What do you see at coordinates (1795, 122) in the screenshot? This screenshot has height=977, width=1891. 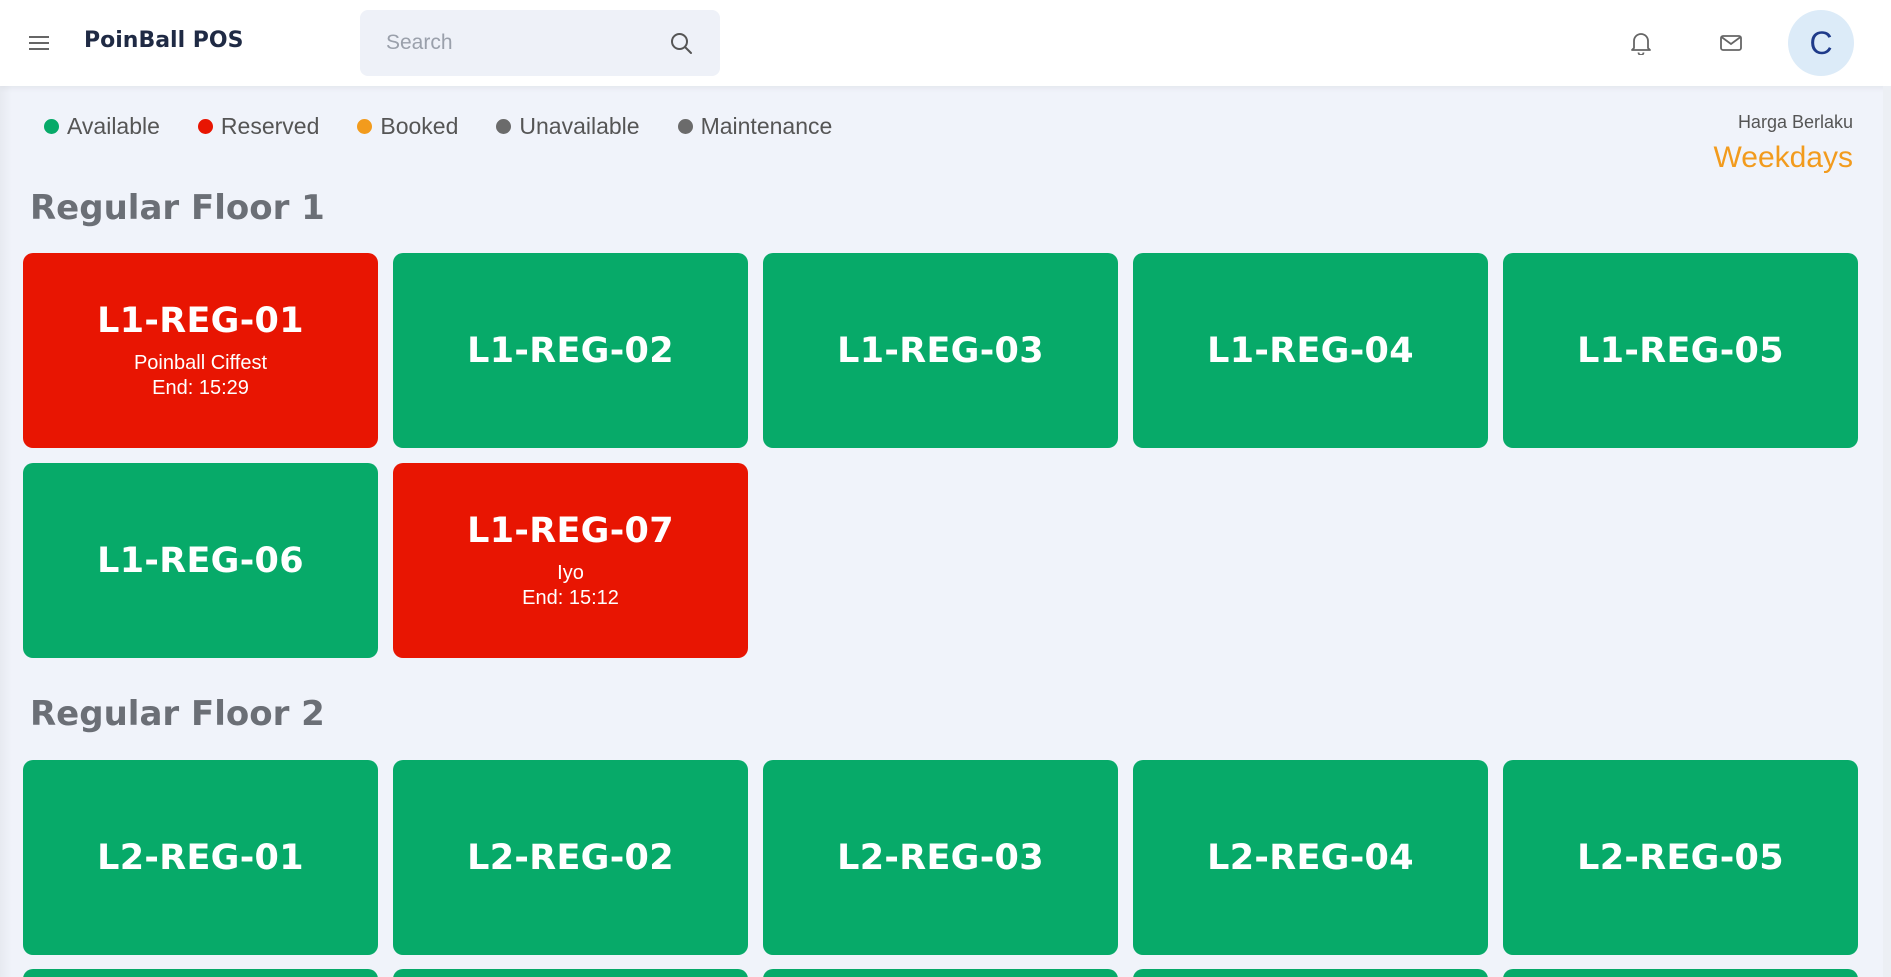 I see `pricing-label: Harga Berlaku` at bounding box center [1795, 122].